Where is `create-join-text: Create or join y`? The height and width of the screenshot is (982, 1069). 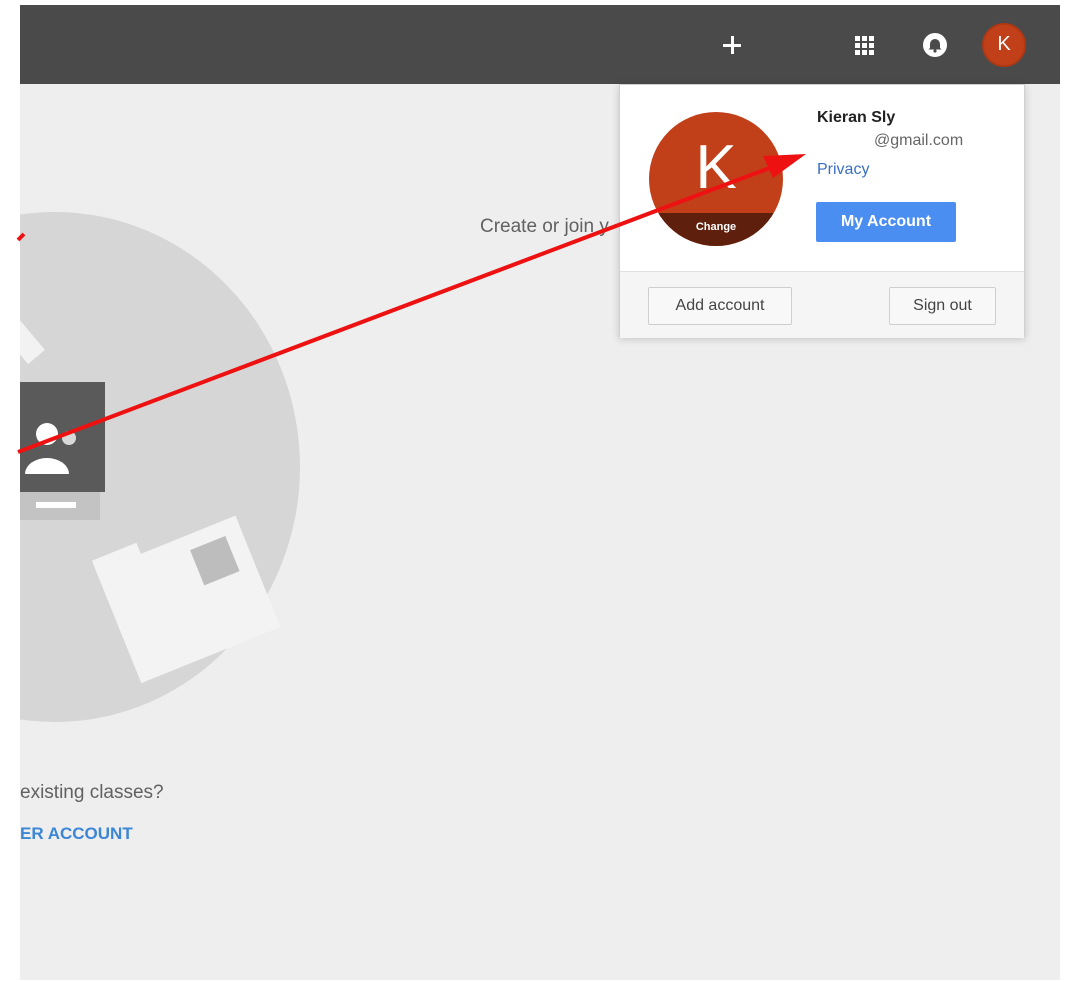 create-join-text: Create or join y is located at coordinates (544, 226).